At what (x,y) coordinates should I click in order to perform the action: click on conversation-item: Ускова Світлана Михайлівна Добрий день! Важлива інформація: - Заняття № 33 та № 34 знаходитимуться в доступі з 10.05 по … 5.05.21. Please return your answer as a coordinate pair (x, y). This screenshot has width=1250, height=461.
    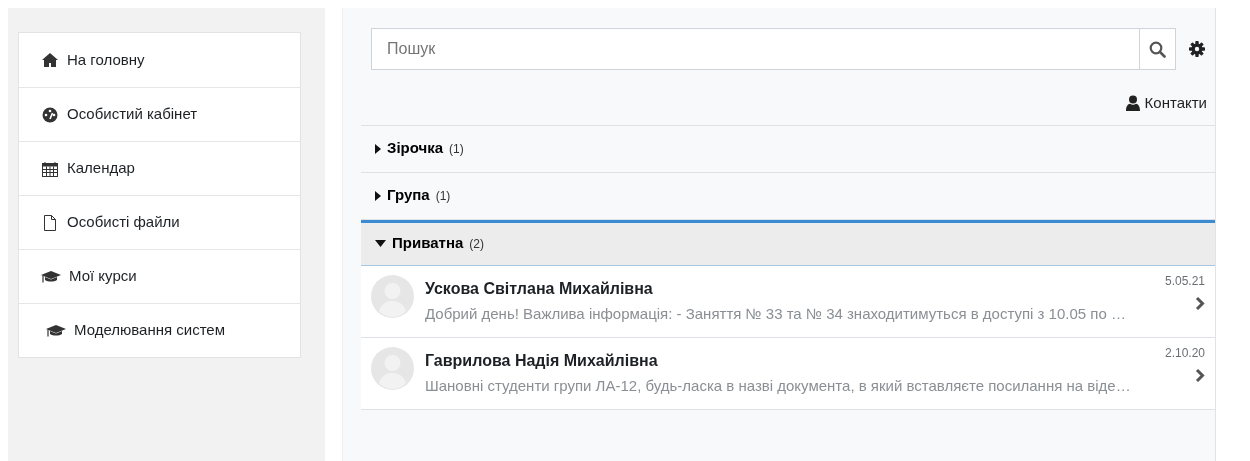
    Looking at the image, I should click on (788, 301).